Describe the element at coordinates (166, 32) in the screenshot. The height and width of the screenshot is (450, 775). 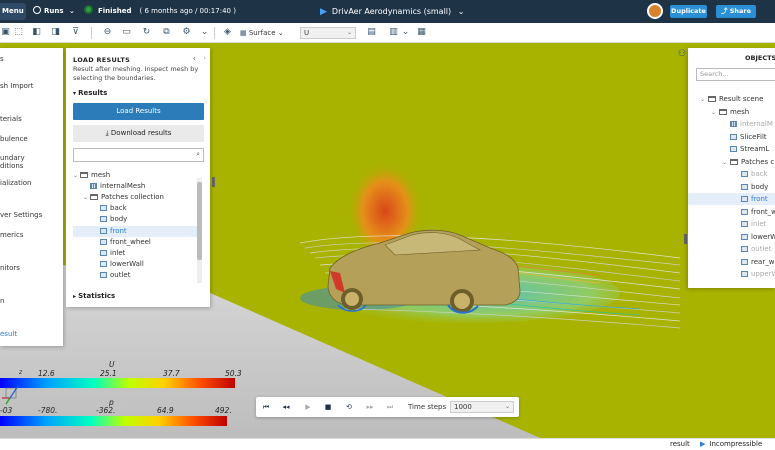
I see `clip-icon: ⧉` at that location.